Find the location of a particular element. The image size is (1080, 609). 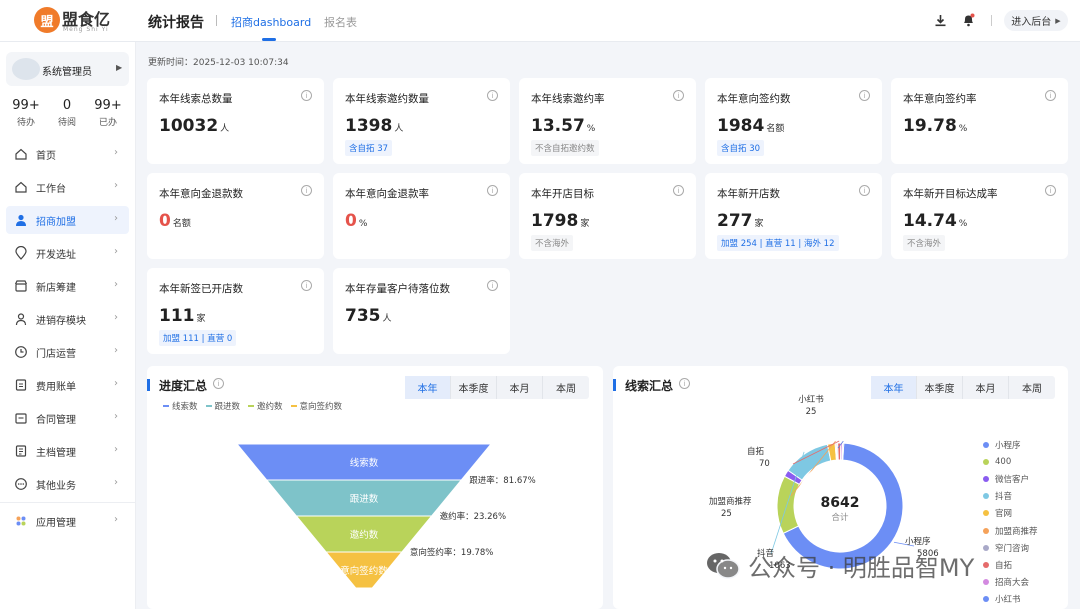

legend-item: 招商大会 is located at coordinates (1010, 582).